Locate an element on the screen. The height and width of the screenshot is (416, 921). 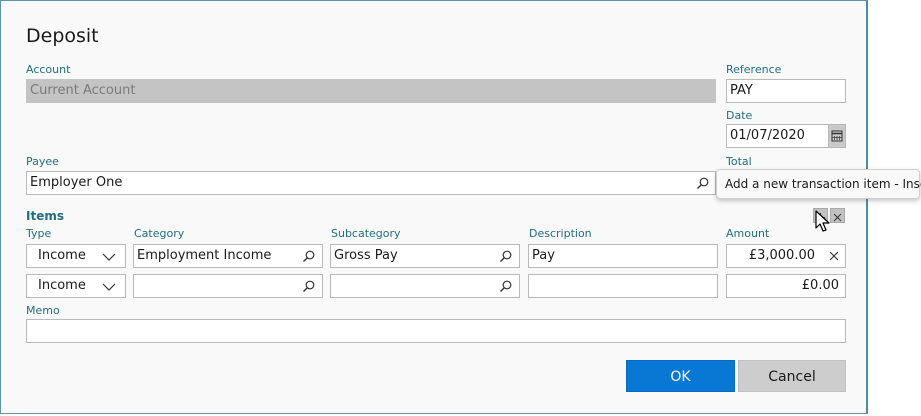
account-field: Current Account is located at coordinates (371, 91).